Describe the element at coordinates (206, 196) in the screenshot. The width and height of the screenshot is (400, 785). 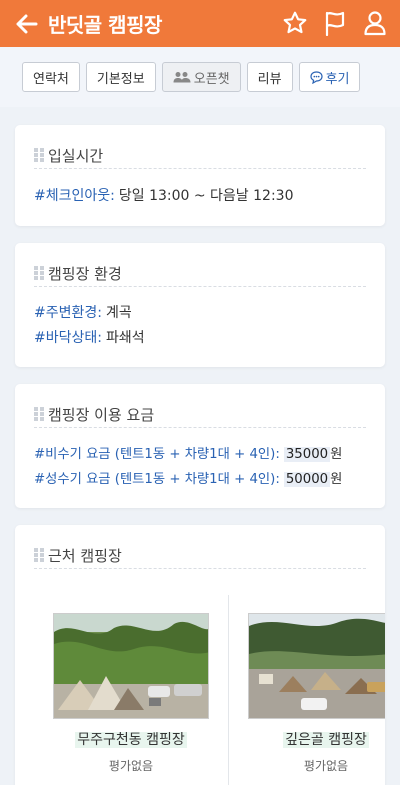
I see `checkin-value: 당일 13:00 ~ 다음날 12:30` at that location.